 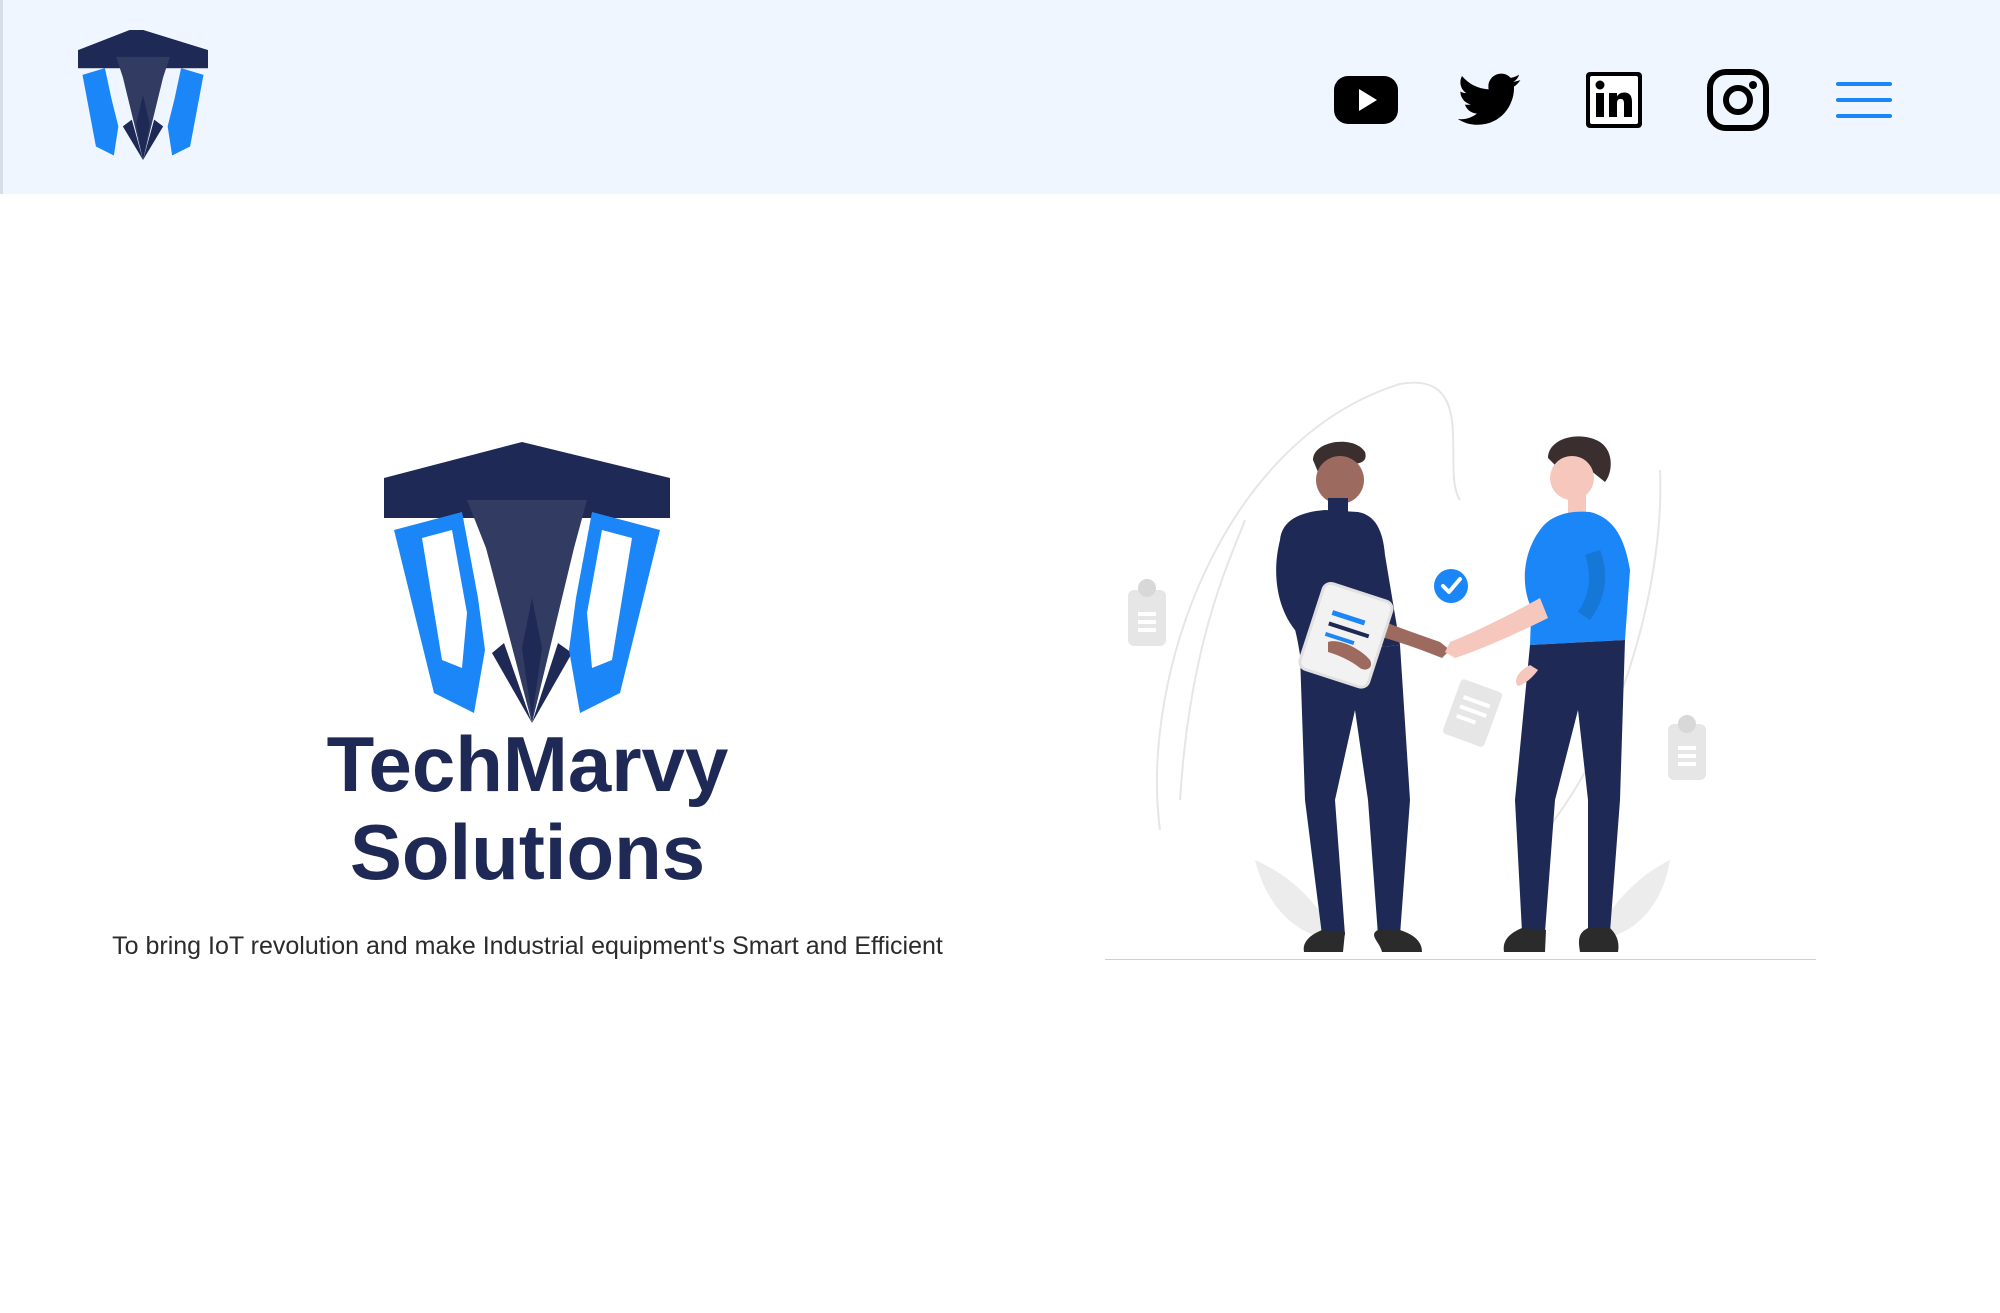 I want to click on twitter-icon, so click(x=1489, y=99).